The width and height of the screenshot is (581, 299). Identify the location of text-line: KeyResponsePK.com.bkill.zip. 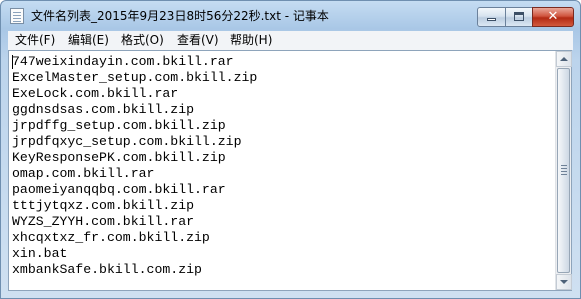
(119, 157).